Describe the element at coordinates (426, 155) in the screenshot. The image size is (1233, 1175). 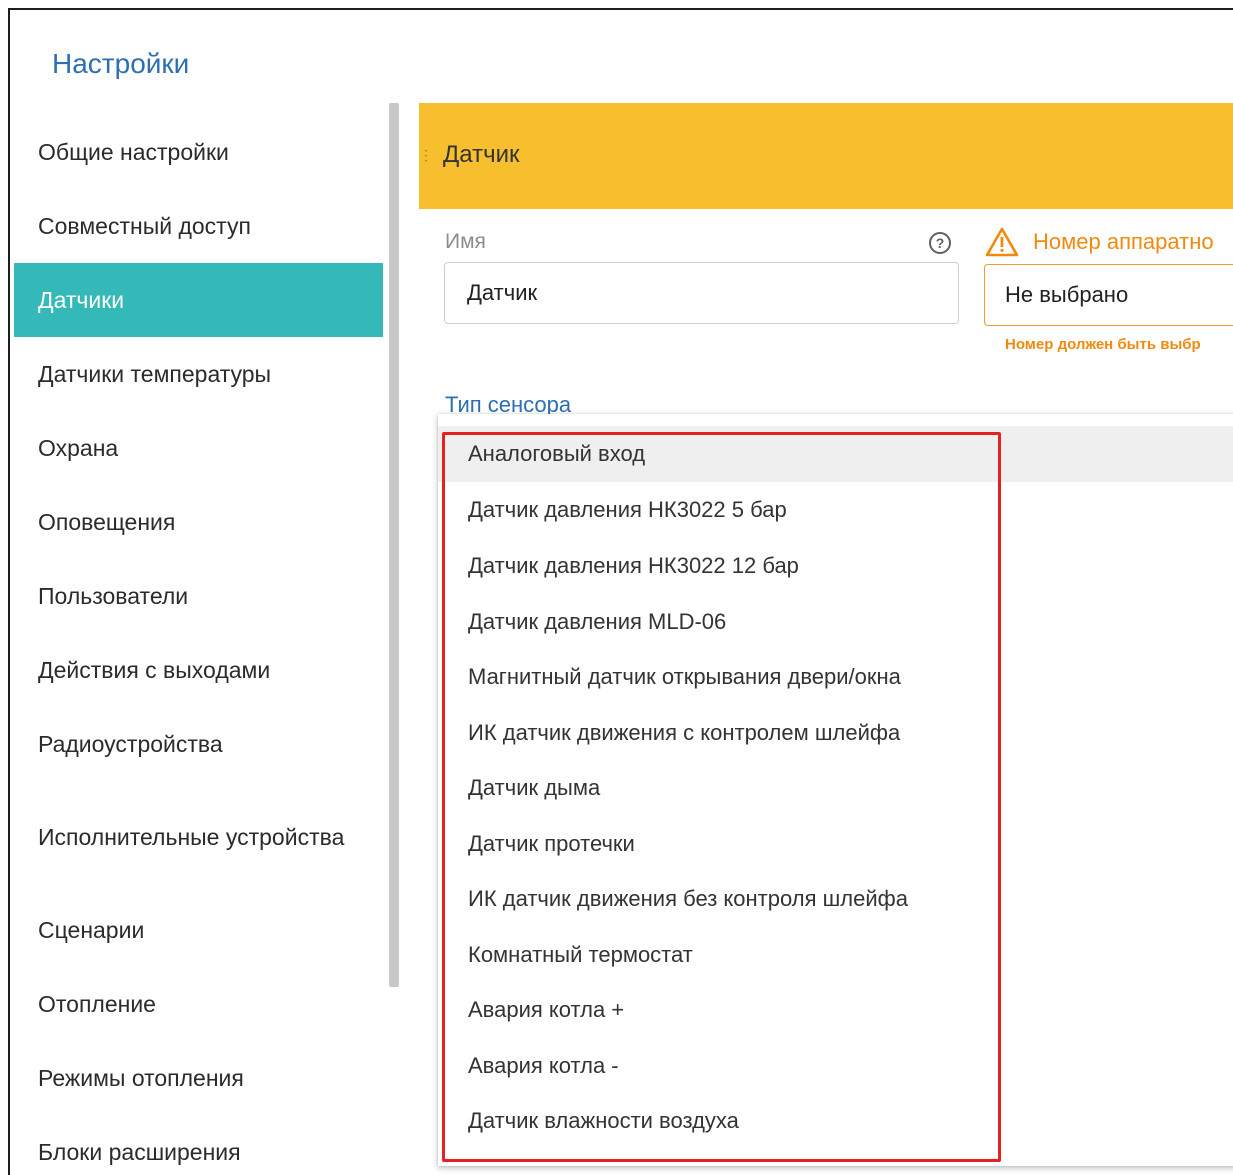
I see `drag-handle-icon: ⋮` at that location.